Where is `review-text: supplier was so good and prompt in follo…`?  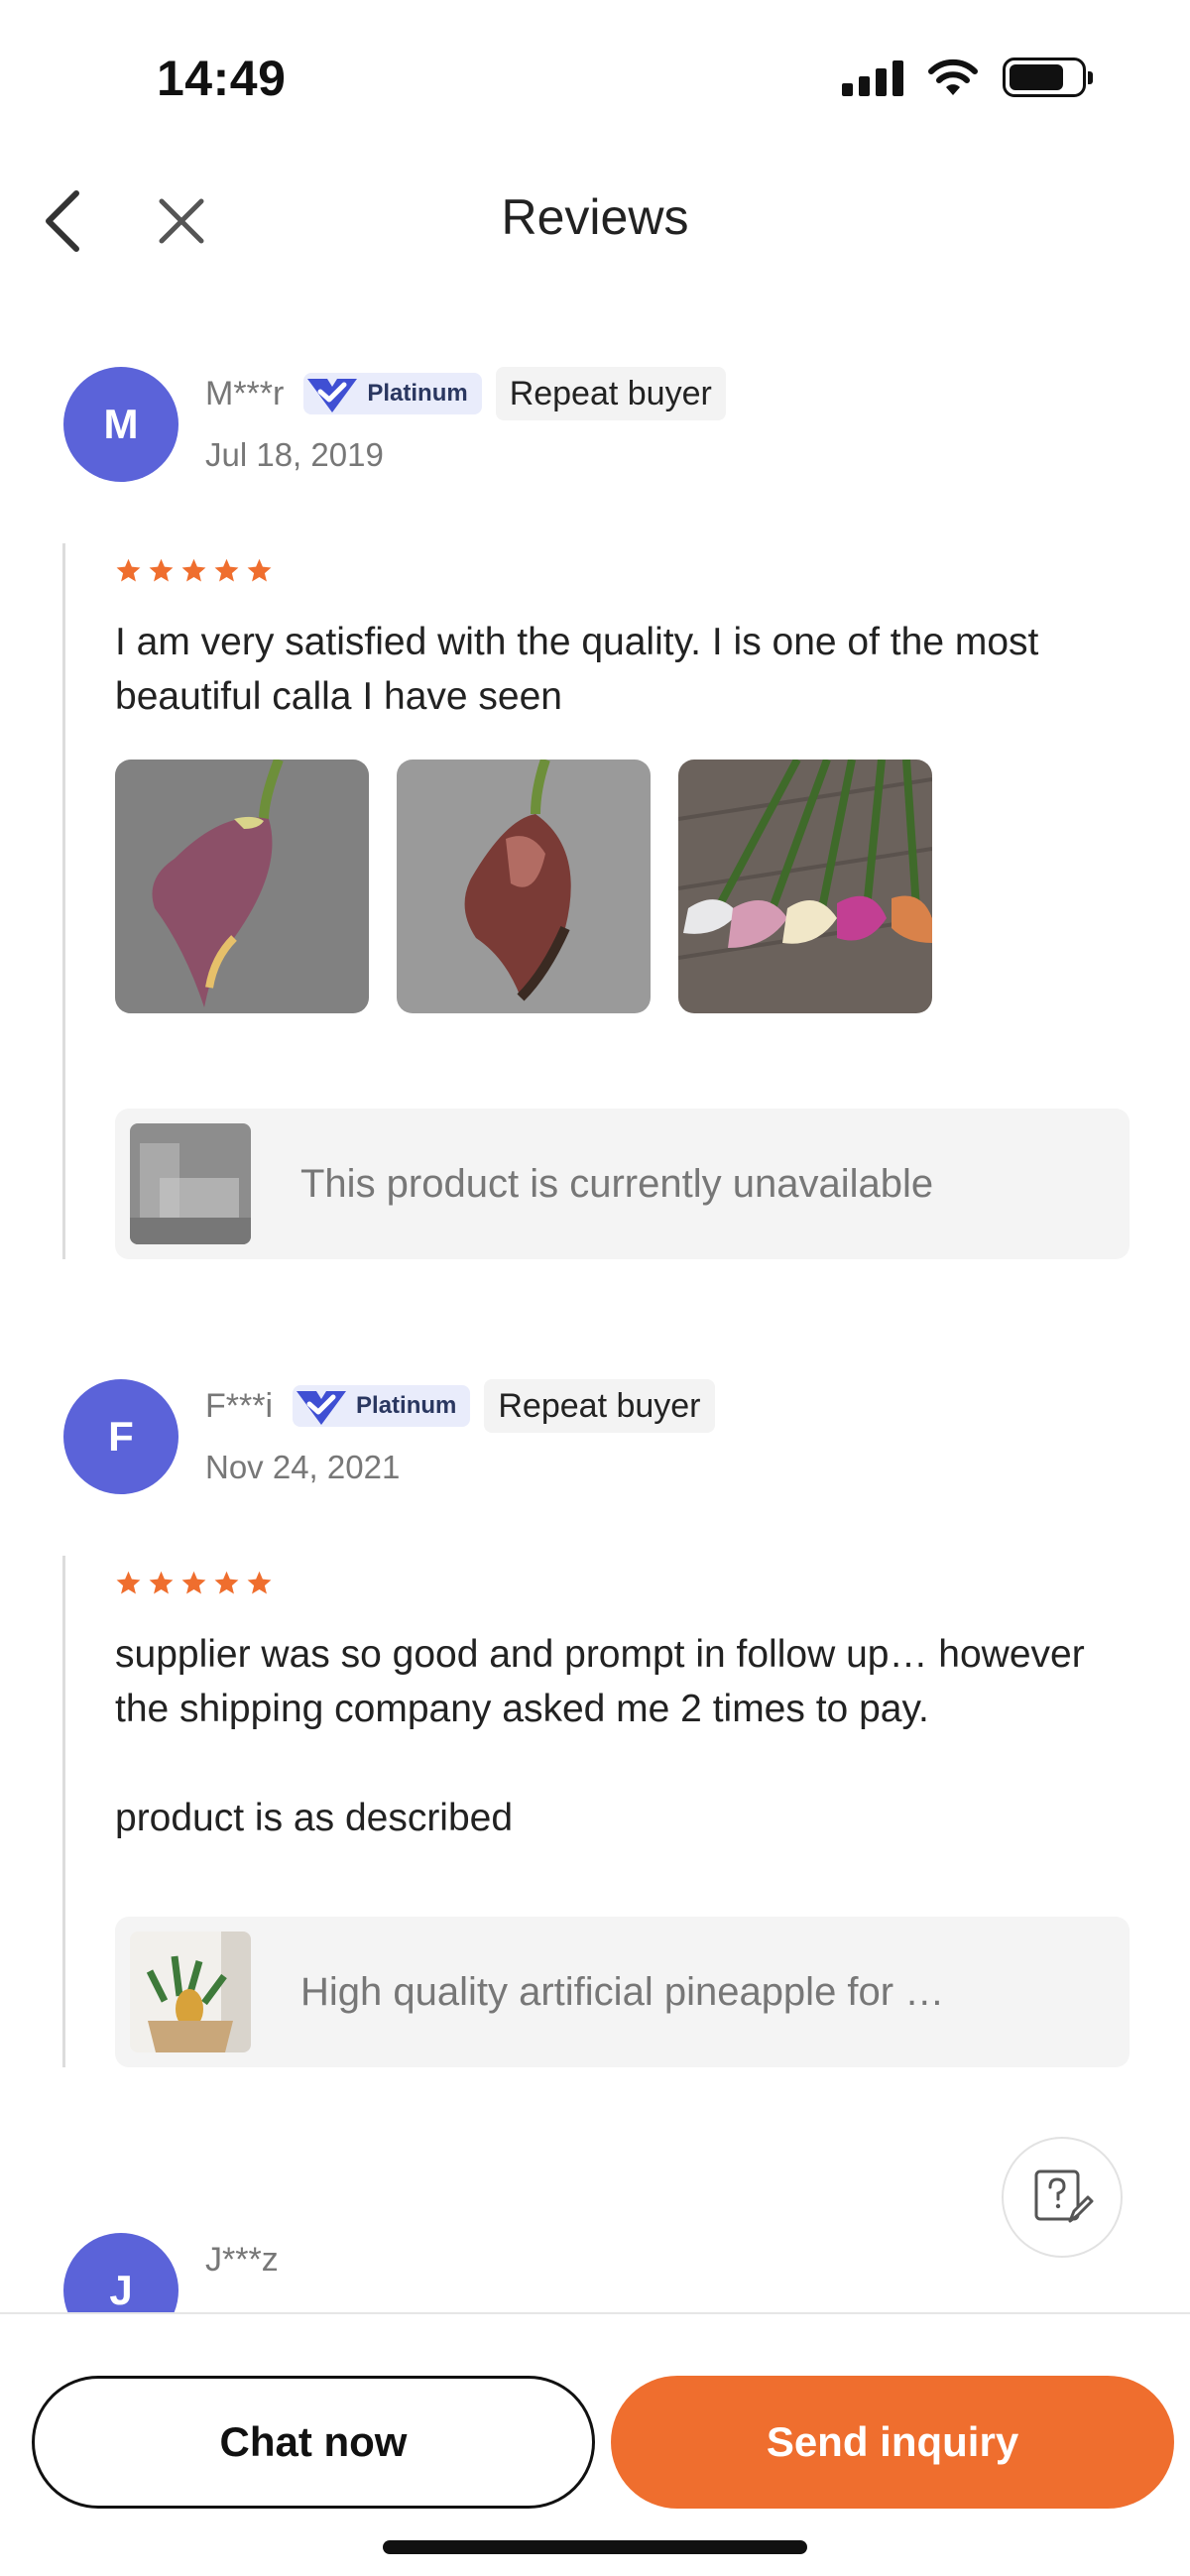
review-text: supplier was so good and prompt in follo… is located at coordinates (600, 1736).